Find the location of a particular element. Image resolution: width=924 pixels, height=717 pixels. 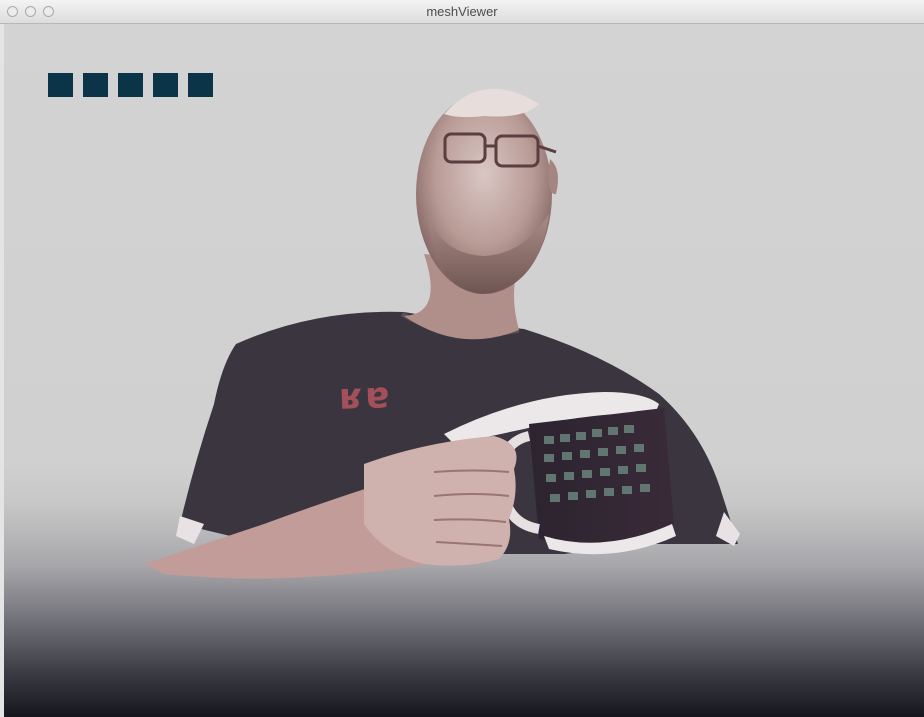

shirt-print: ʁɐ is located at coordinates (366, 396).